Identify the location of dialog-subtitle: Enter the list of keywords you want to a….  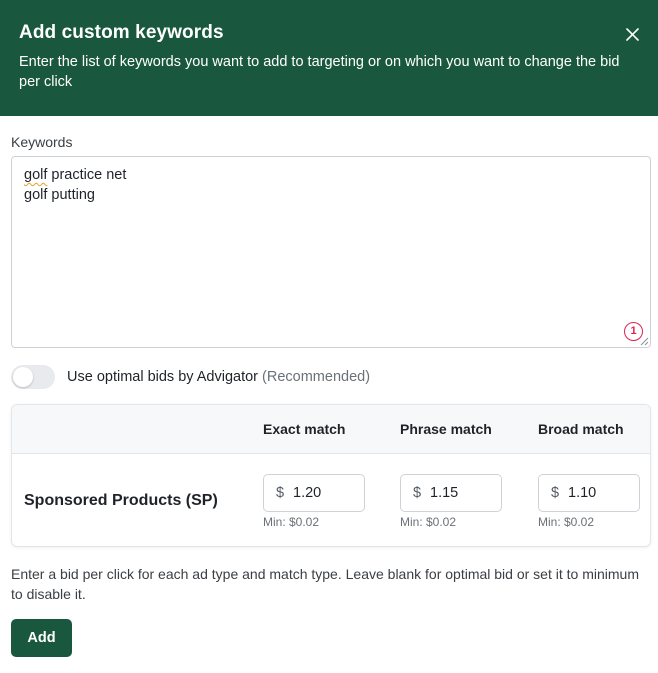
(319, 72).